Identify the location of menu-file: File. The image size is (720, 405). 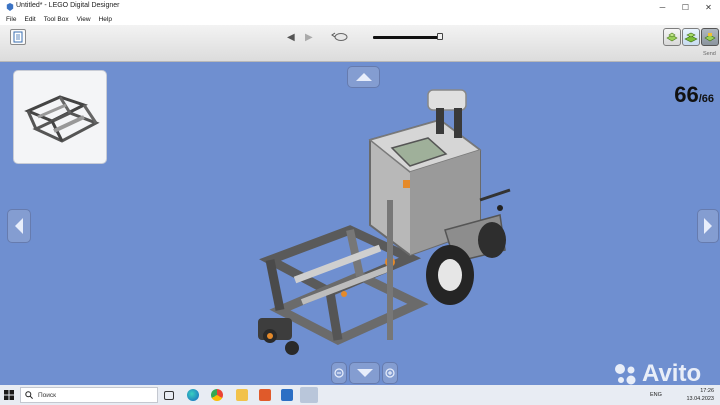
(11, 19).